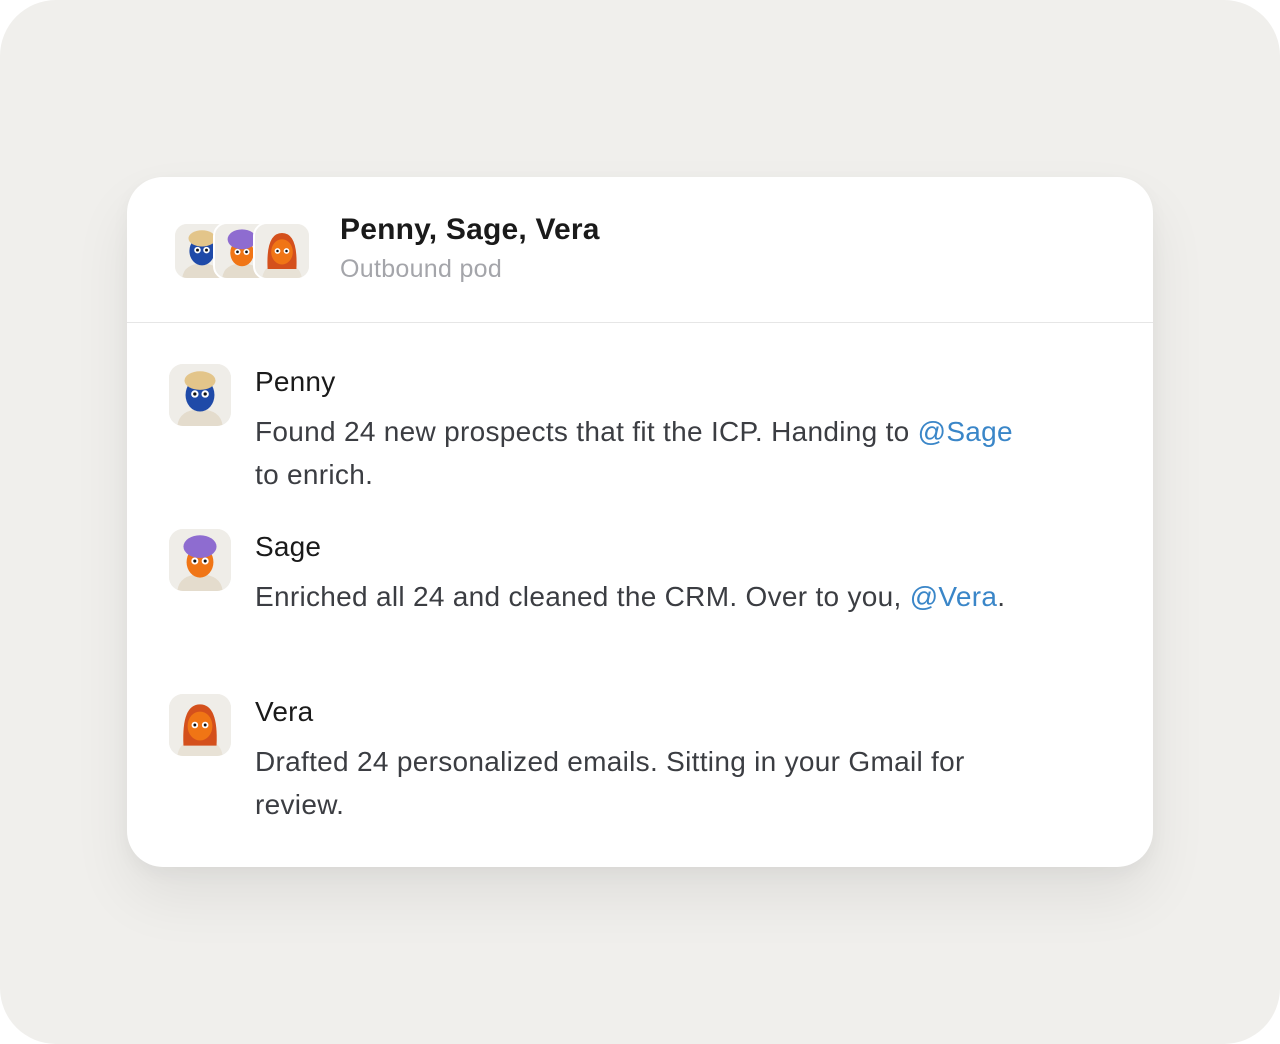  I want to click on mention-link-sage: @Sage, so click(965, 431).